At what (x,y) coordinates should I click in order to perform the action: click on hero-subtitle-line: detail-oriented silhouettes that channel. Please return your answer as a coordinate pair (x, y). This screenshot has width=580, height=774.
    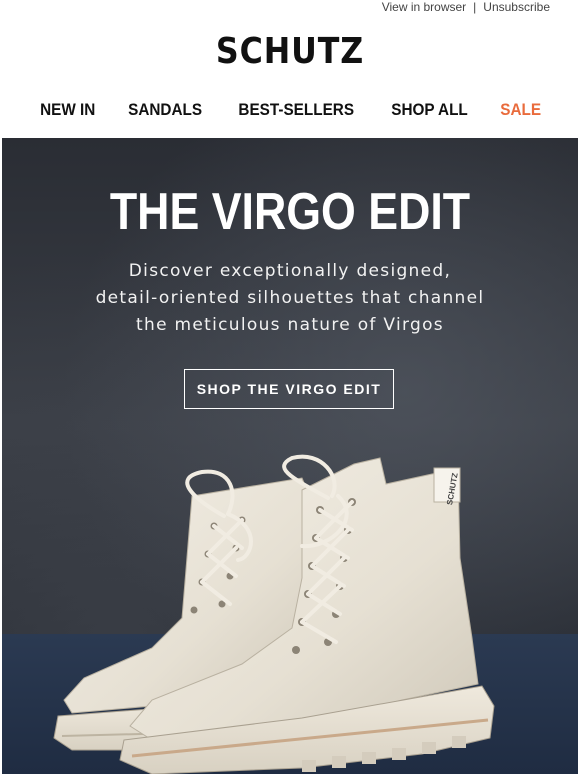
    Looking at the image, I should click on (290, 298).